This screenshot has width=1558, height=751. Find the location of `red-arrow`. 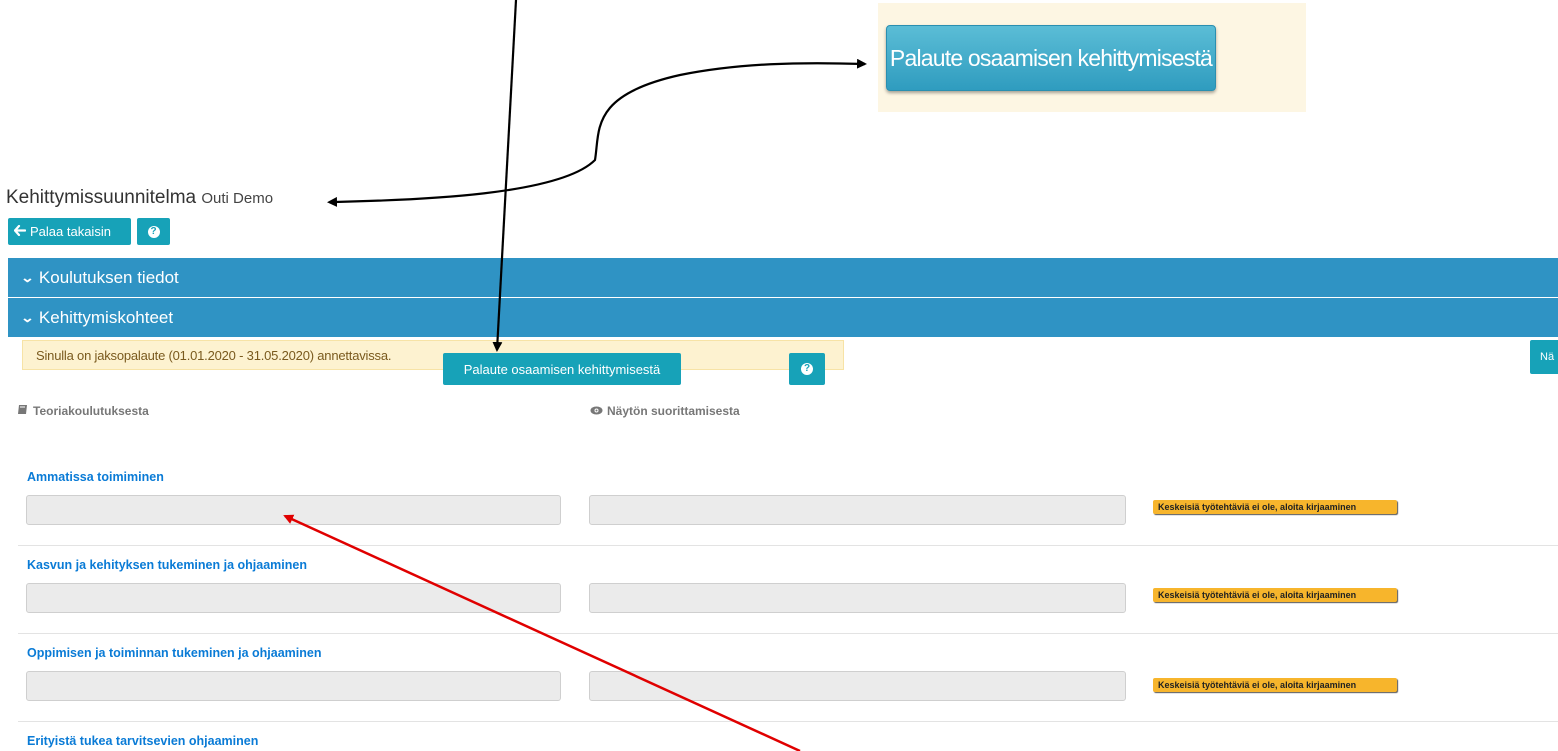

red-arrow is located at coordinates (542, 632).